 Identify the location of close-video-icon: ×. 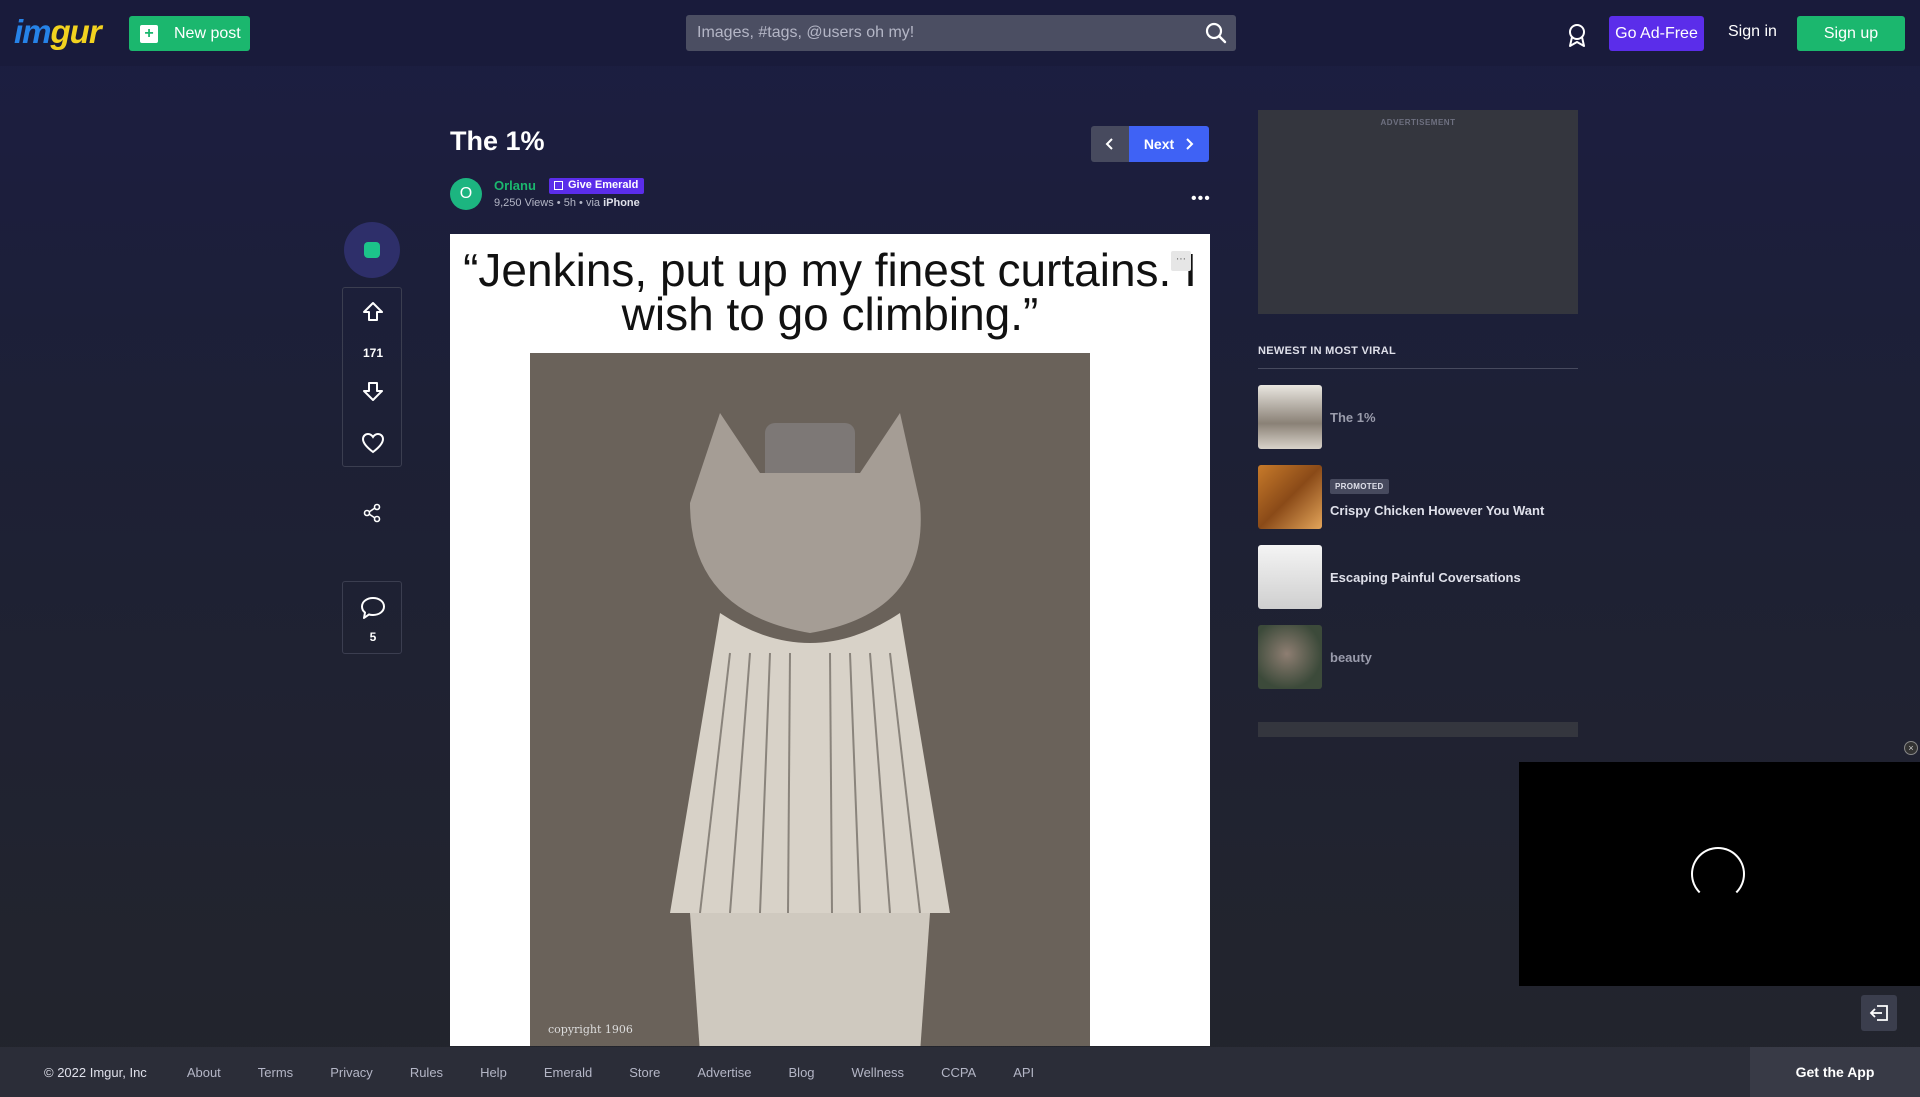
(1911, 748).